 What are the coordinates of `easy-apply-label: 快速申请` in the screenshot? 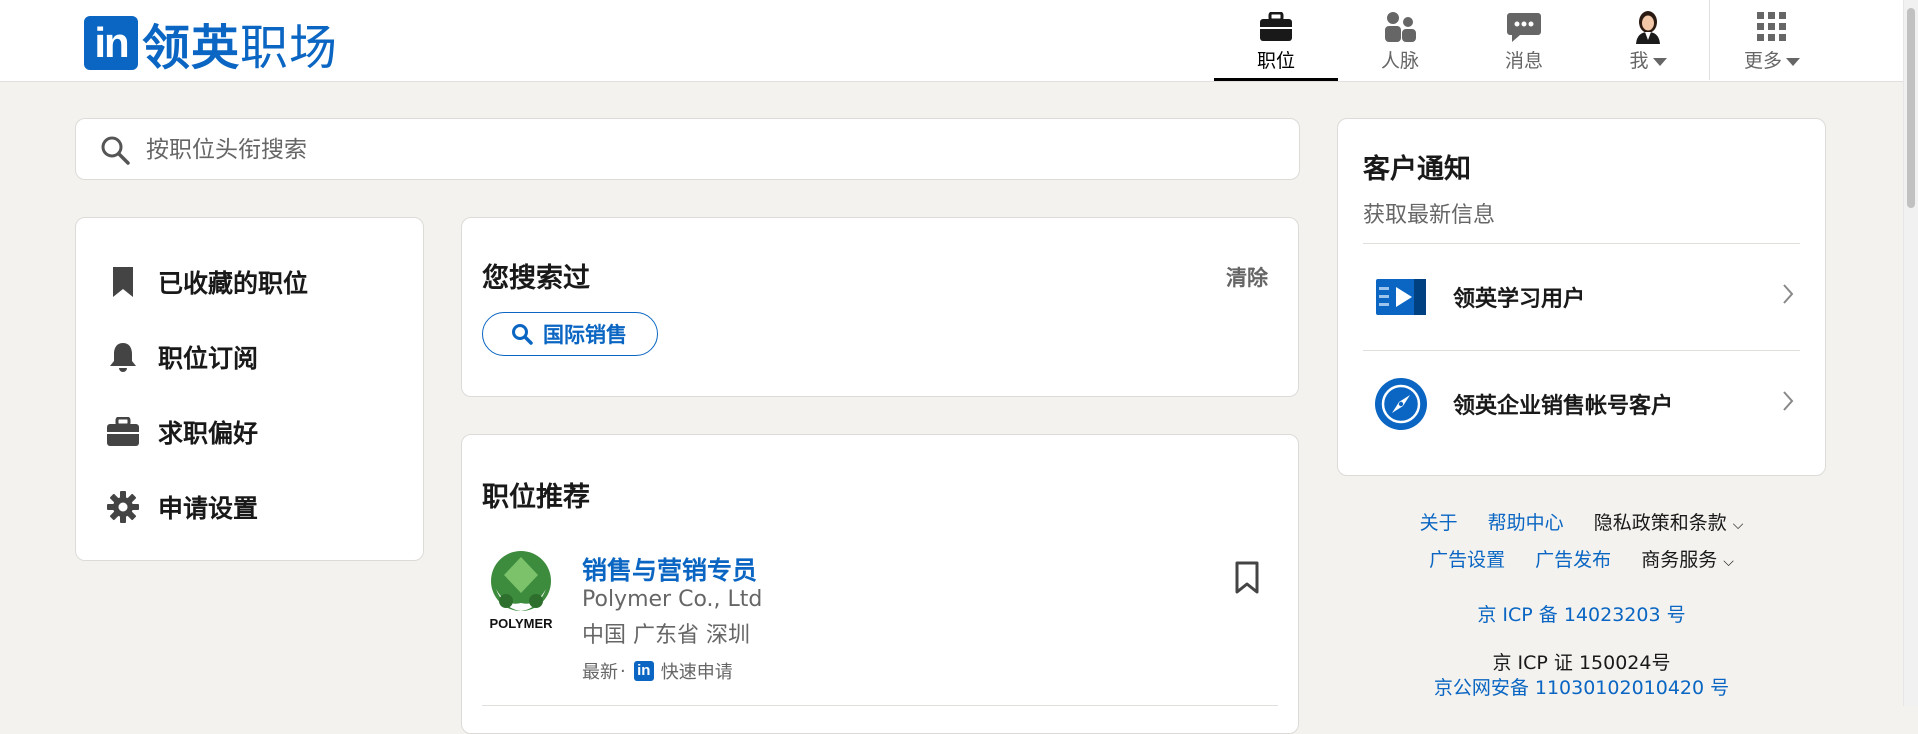 It's located at (696, 672).